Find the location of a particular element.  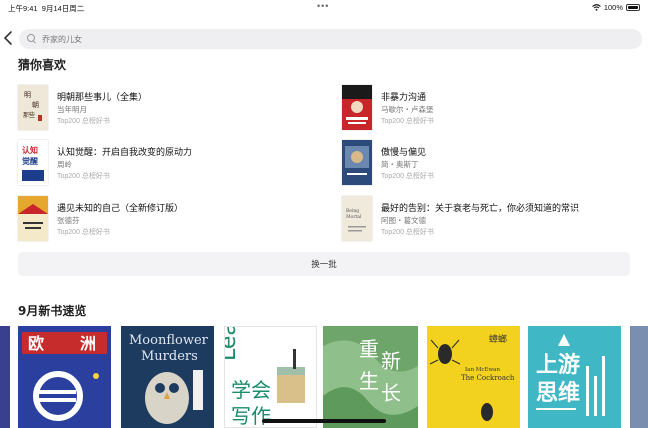

new-book-cover: Learn 学会 写作 is located at coordinates (270, 377).